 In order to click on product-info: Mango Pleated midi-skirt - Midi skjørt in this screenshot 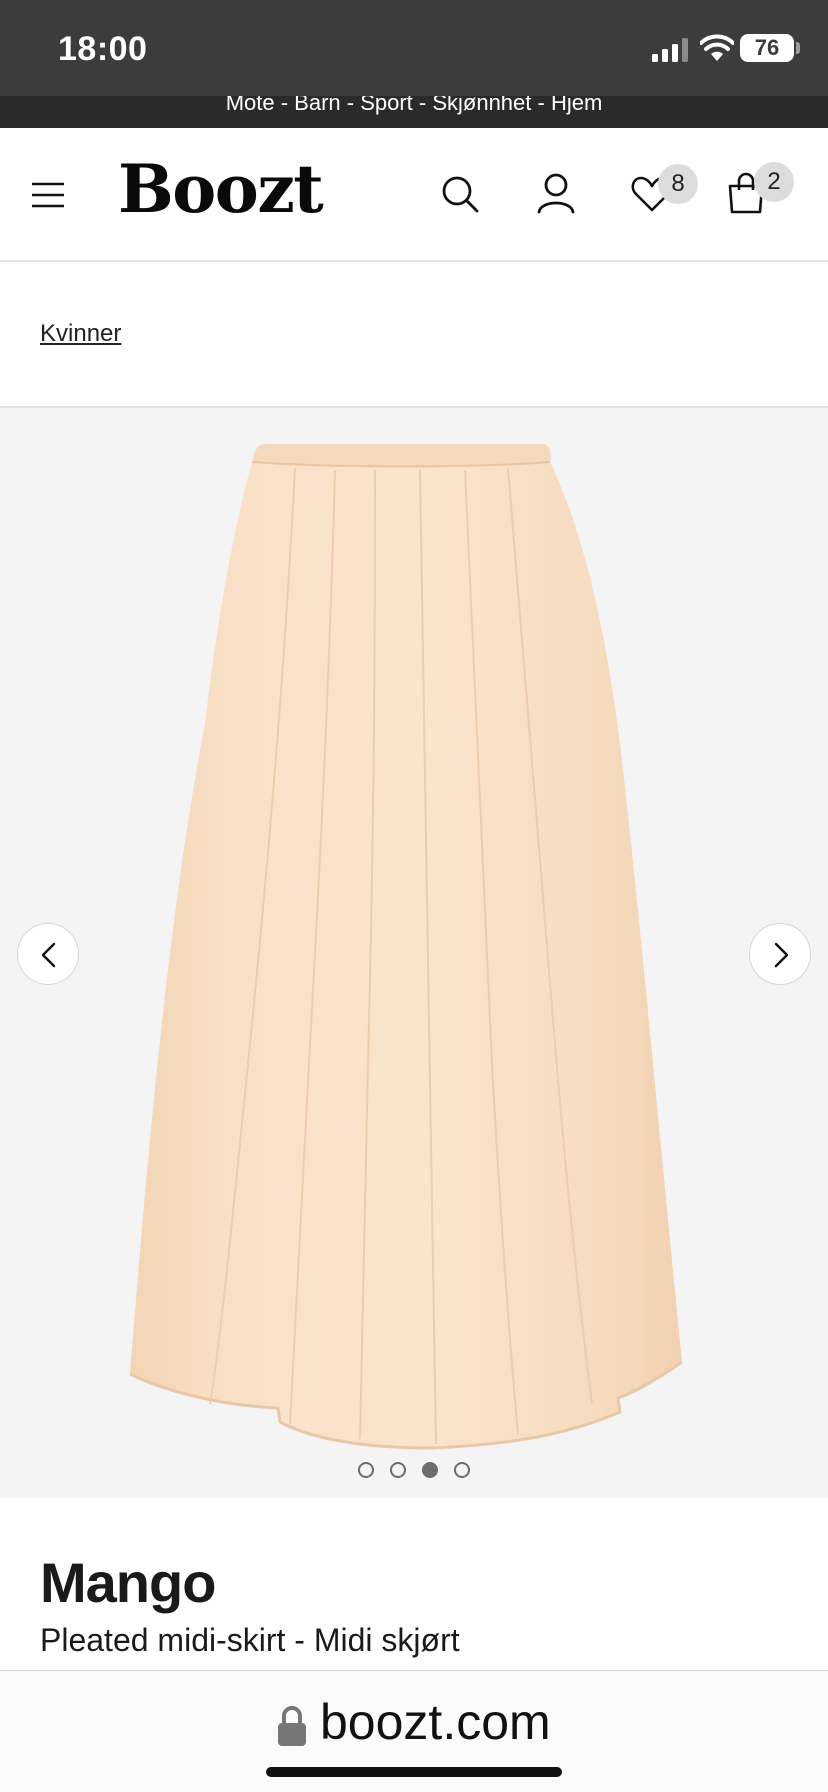, I will do `click(414, 1584)`.